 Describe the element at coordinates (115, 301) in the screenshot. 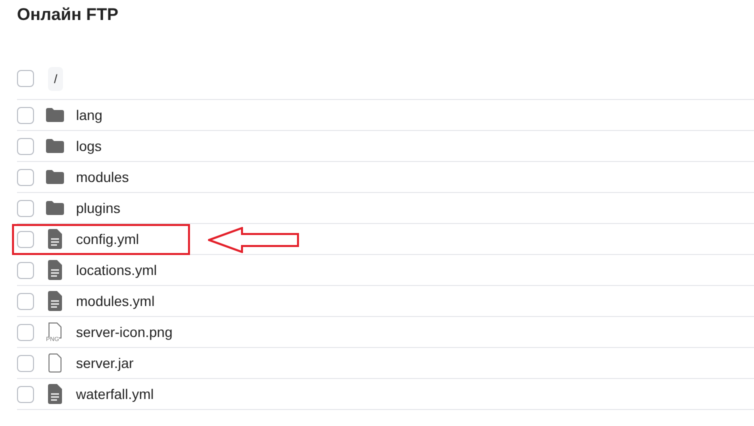

I see `file-name: modules.yml` at that location.